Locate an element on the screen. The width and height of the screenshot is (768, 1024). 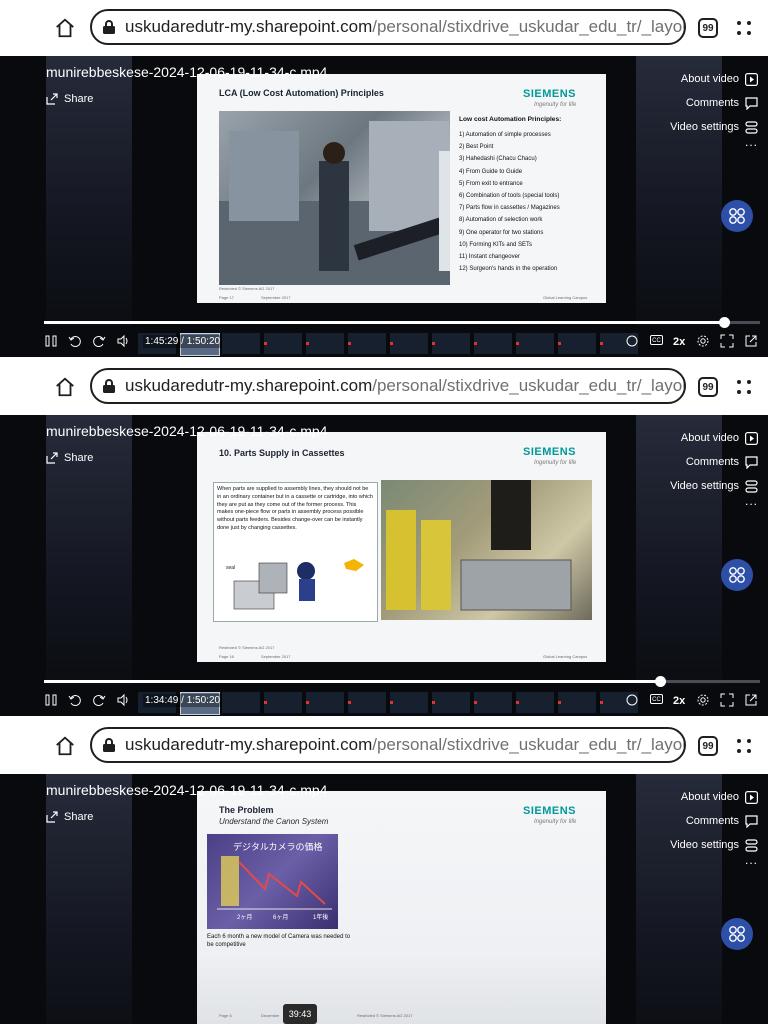
cassette-illustration: seal is located at coordinates (295, 584).